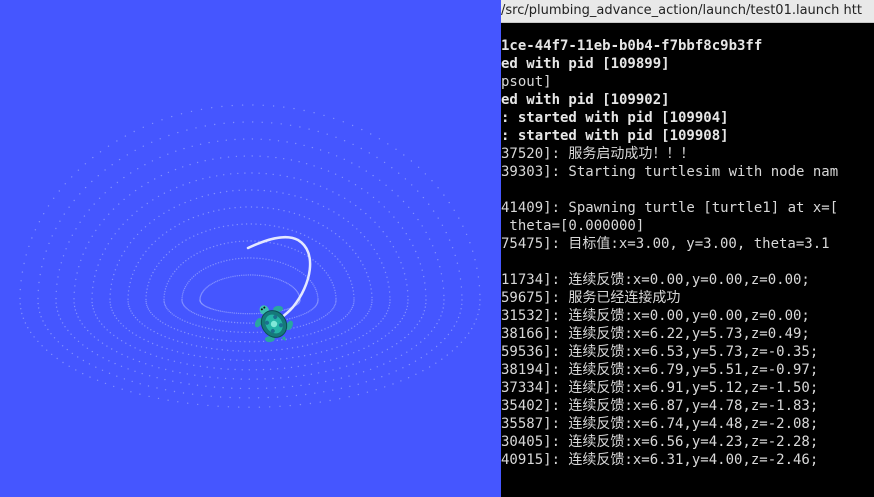 The width and height of the screenshot is (874, 497). What do you see at coordinates (660, 406) in the screenshot?
I see `terminal-line: 35402]: 连续反馈:x=6.87,y=4.78,z=-1.83;` at bounding box center [660, 406].